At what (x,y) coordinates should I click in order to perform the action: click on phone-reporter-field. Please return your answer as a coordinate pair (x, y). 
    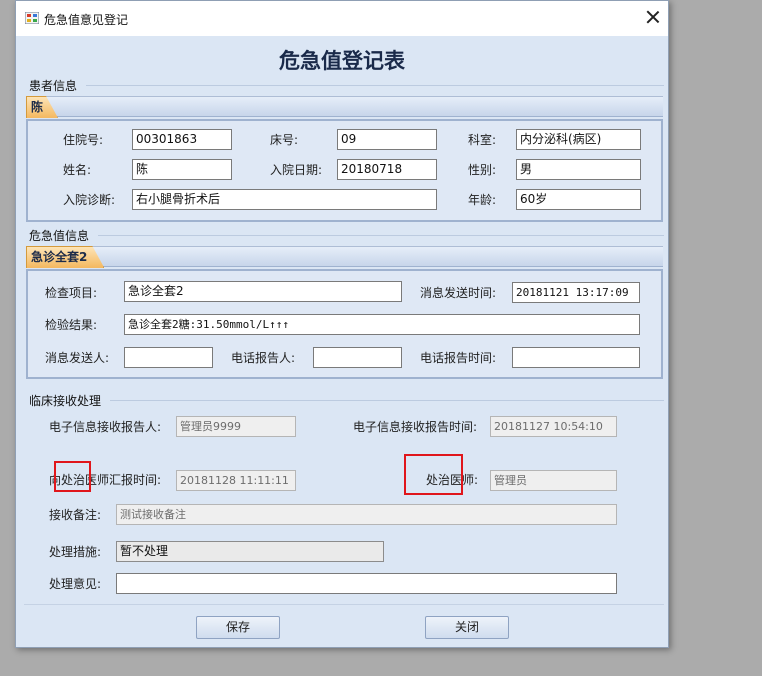
    Looking at the image, I should click on (357, 357).